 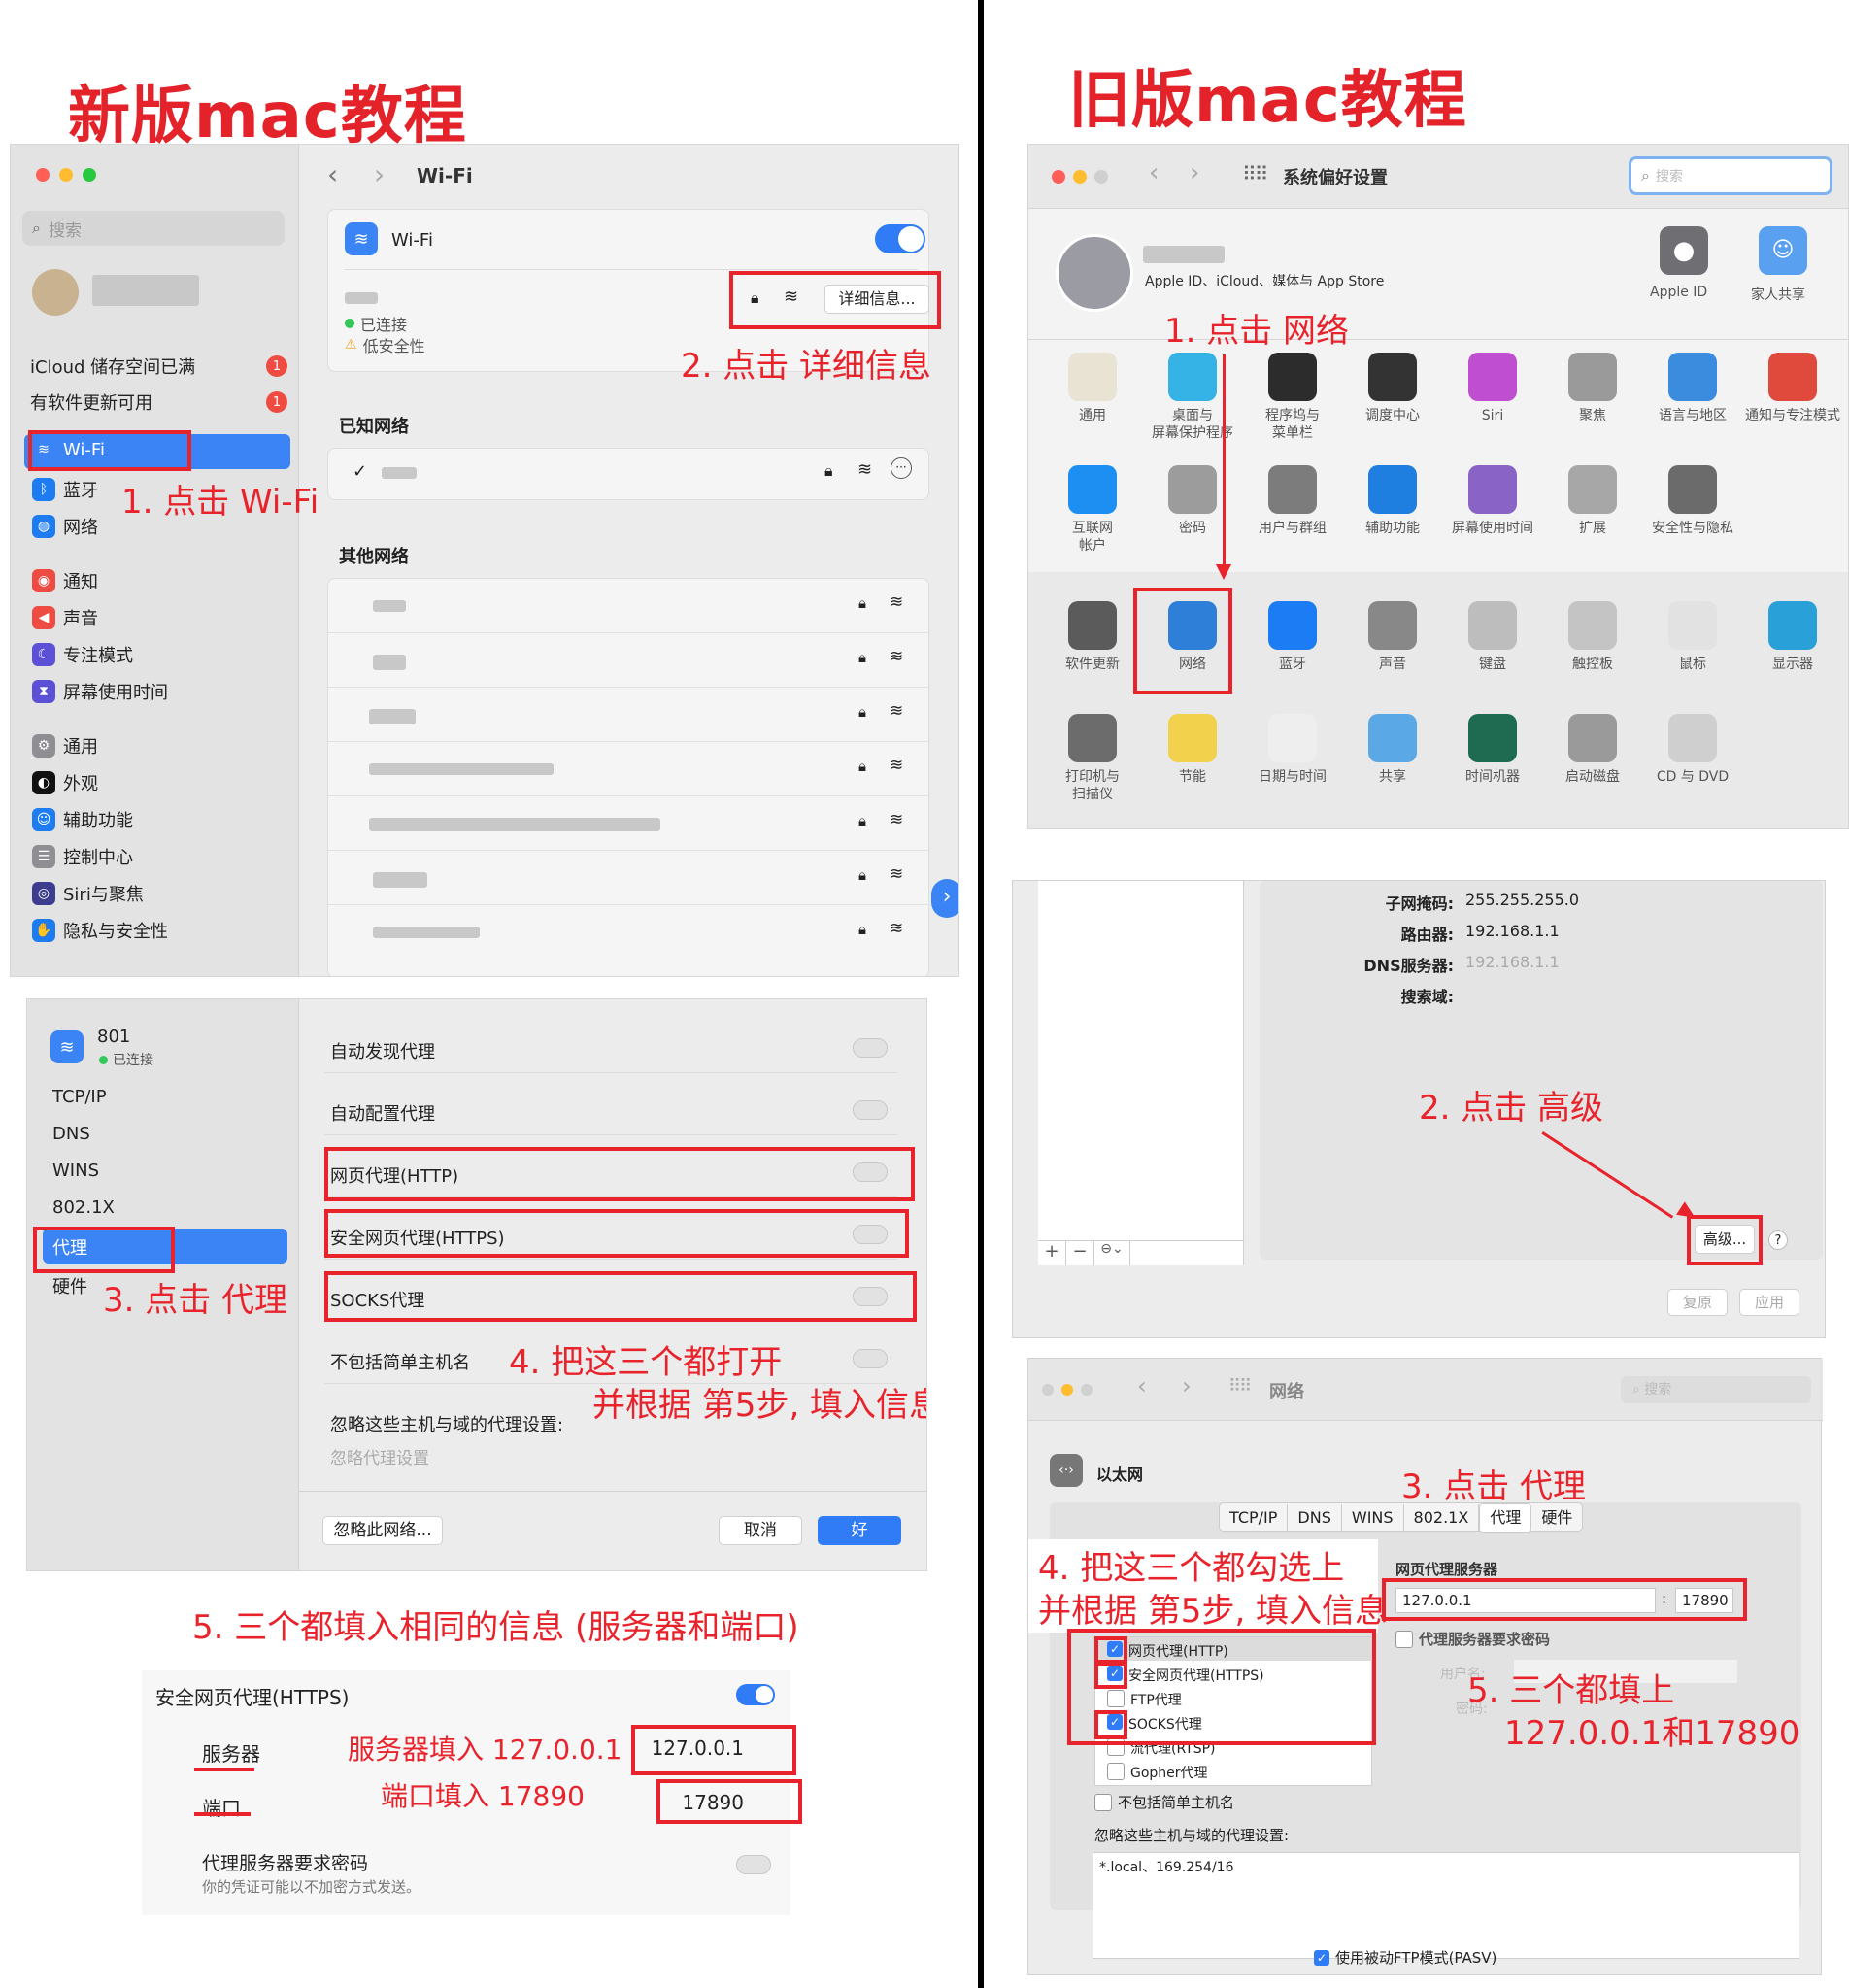 What do you see at coordinates (1092, 510) in the screenshot?
I see `pref-item: 互联网 帐户` at bounding box center [1092, 510].